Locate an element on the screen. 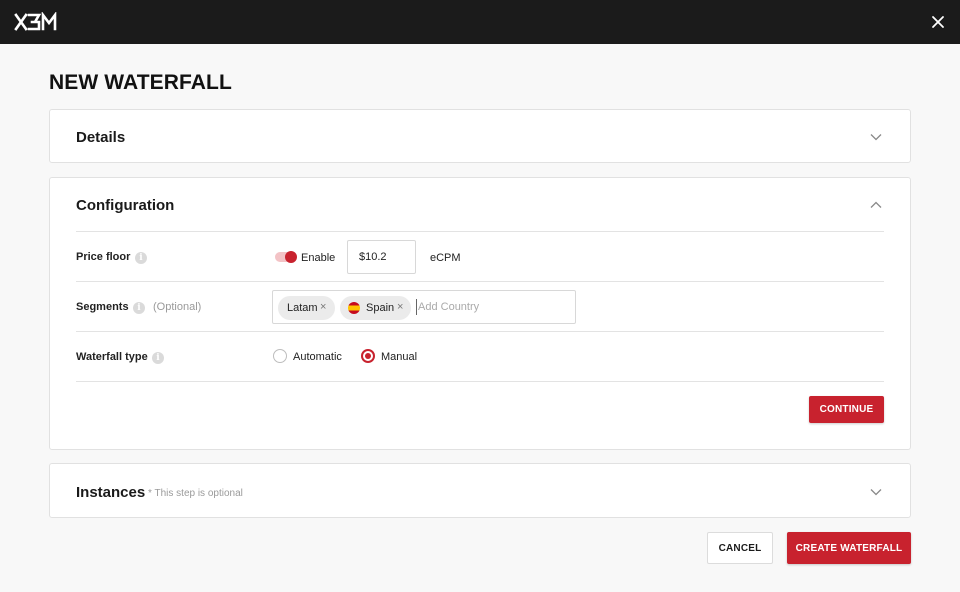 This screenshot has width=960, height=592. enable-label: Enable is located at coordinates (318, 258).